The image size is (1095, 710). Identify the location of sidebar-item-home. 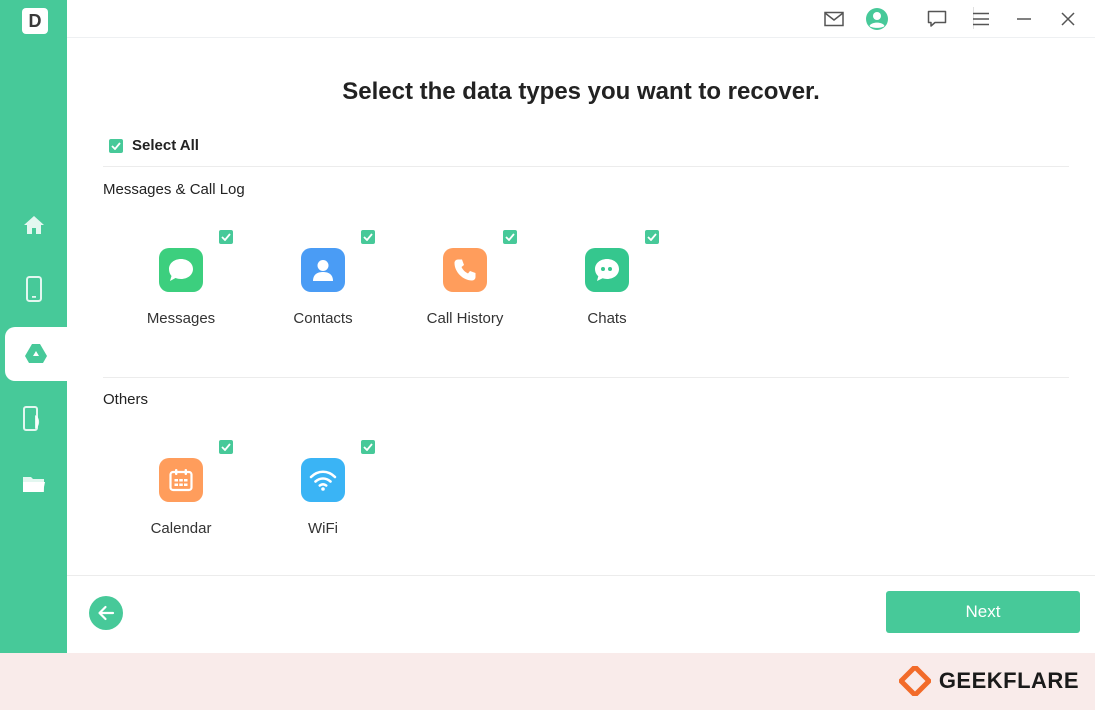
(33, 225).